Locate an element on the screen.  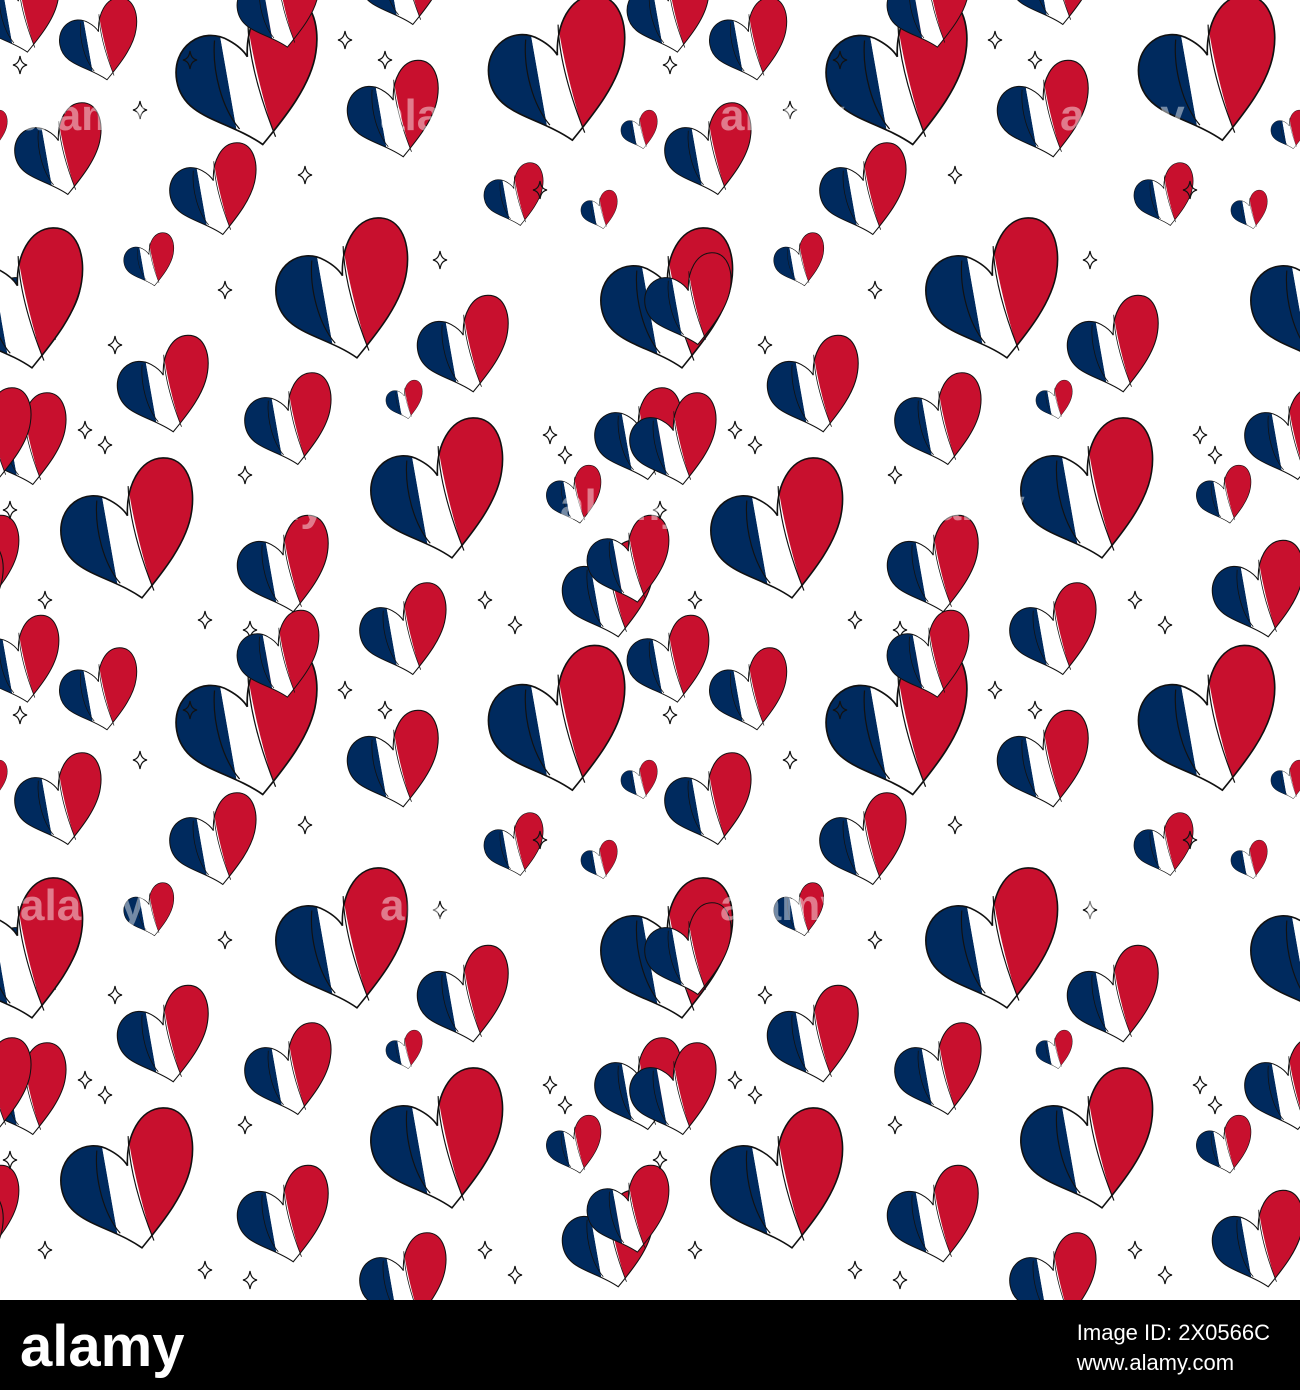
image-id-label: Image ID: 2X0566C is located at coordinates (1173, 1332).